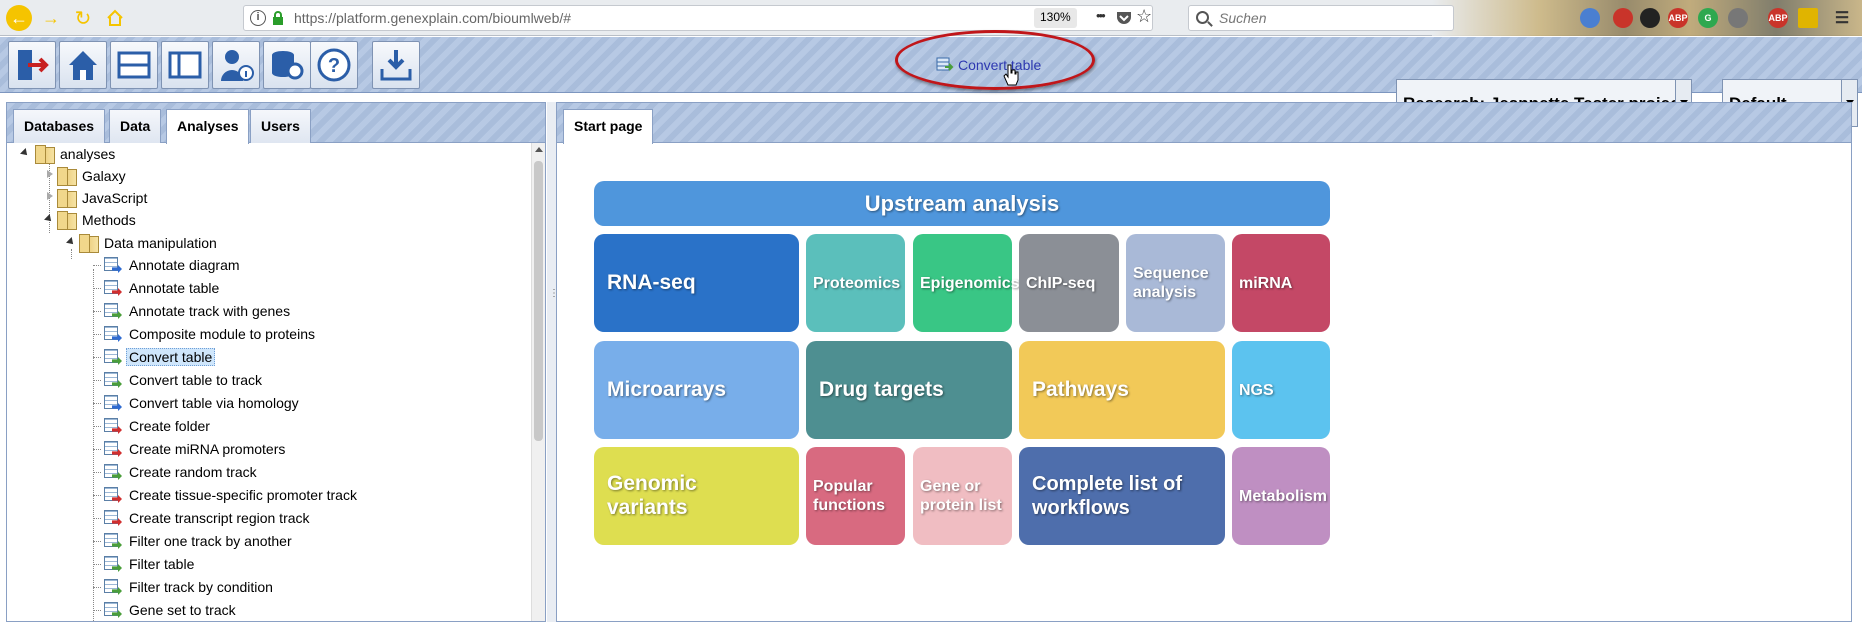 The width and height of the screenshot is (1862, 622). I want to click on tree-item-create-tissue-specific-promoter-track: Create tissue-specific promoter track, so click(231, 495).